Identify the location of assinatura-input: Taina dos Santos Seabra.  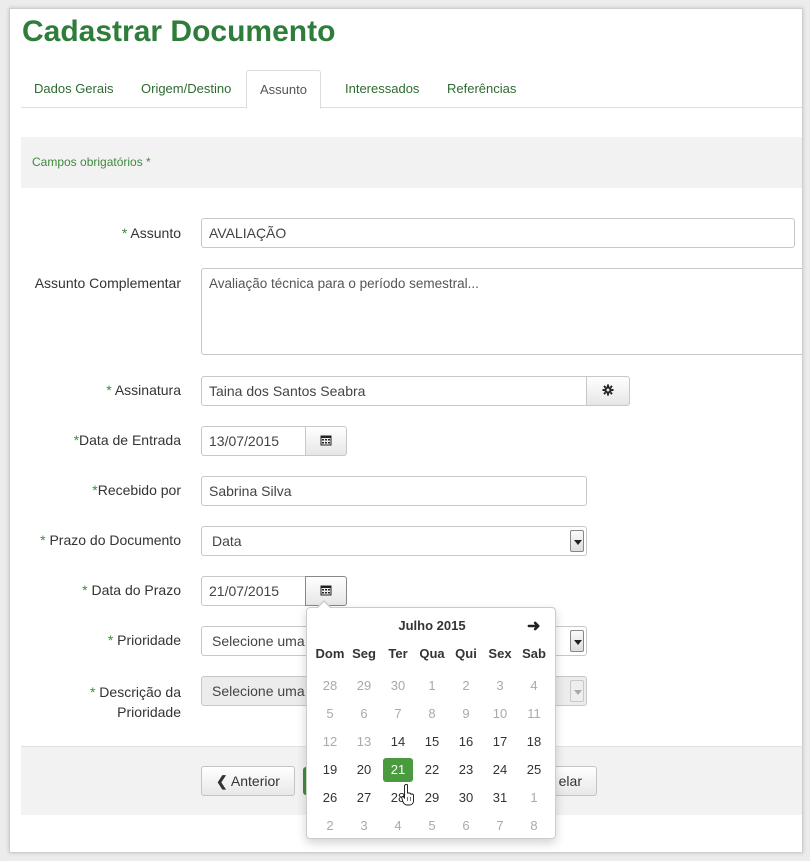
(394, 391).